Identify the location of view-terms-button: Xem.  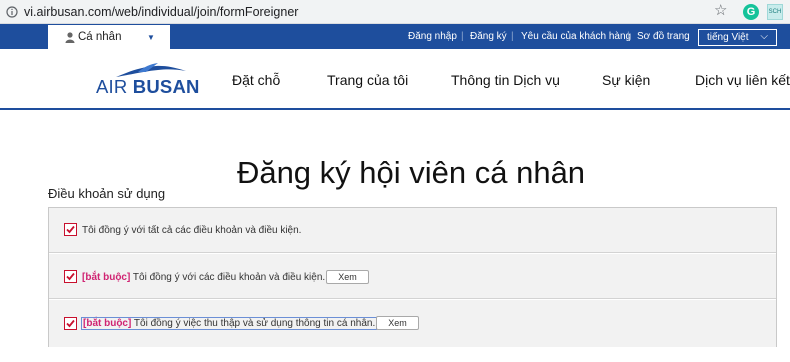
(347, 277).